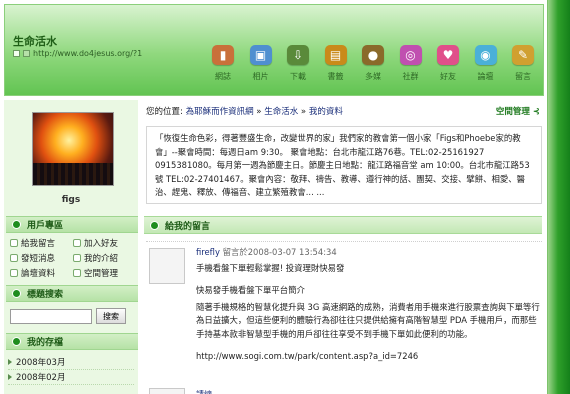  What do you see at coordinates (71, 362) in the screenshot?
I see `archive-item: 2008年03月` at bounding box center [71, 362].